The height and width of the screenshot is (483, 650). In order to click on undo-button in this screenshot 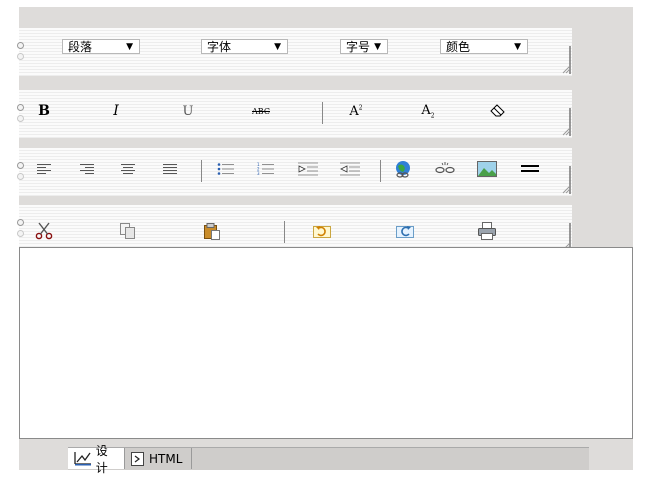, I will do `click(322, 231)`.